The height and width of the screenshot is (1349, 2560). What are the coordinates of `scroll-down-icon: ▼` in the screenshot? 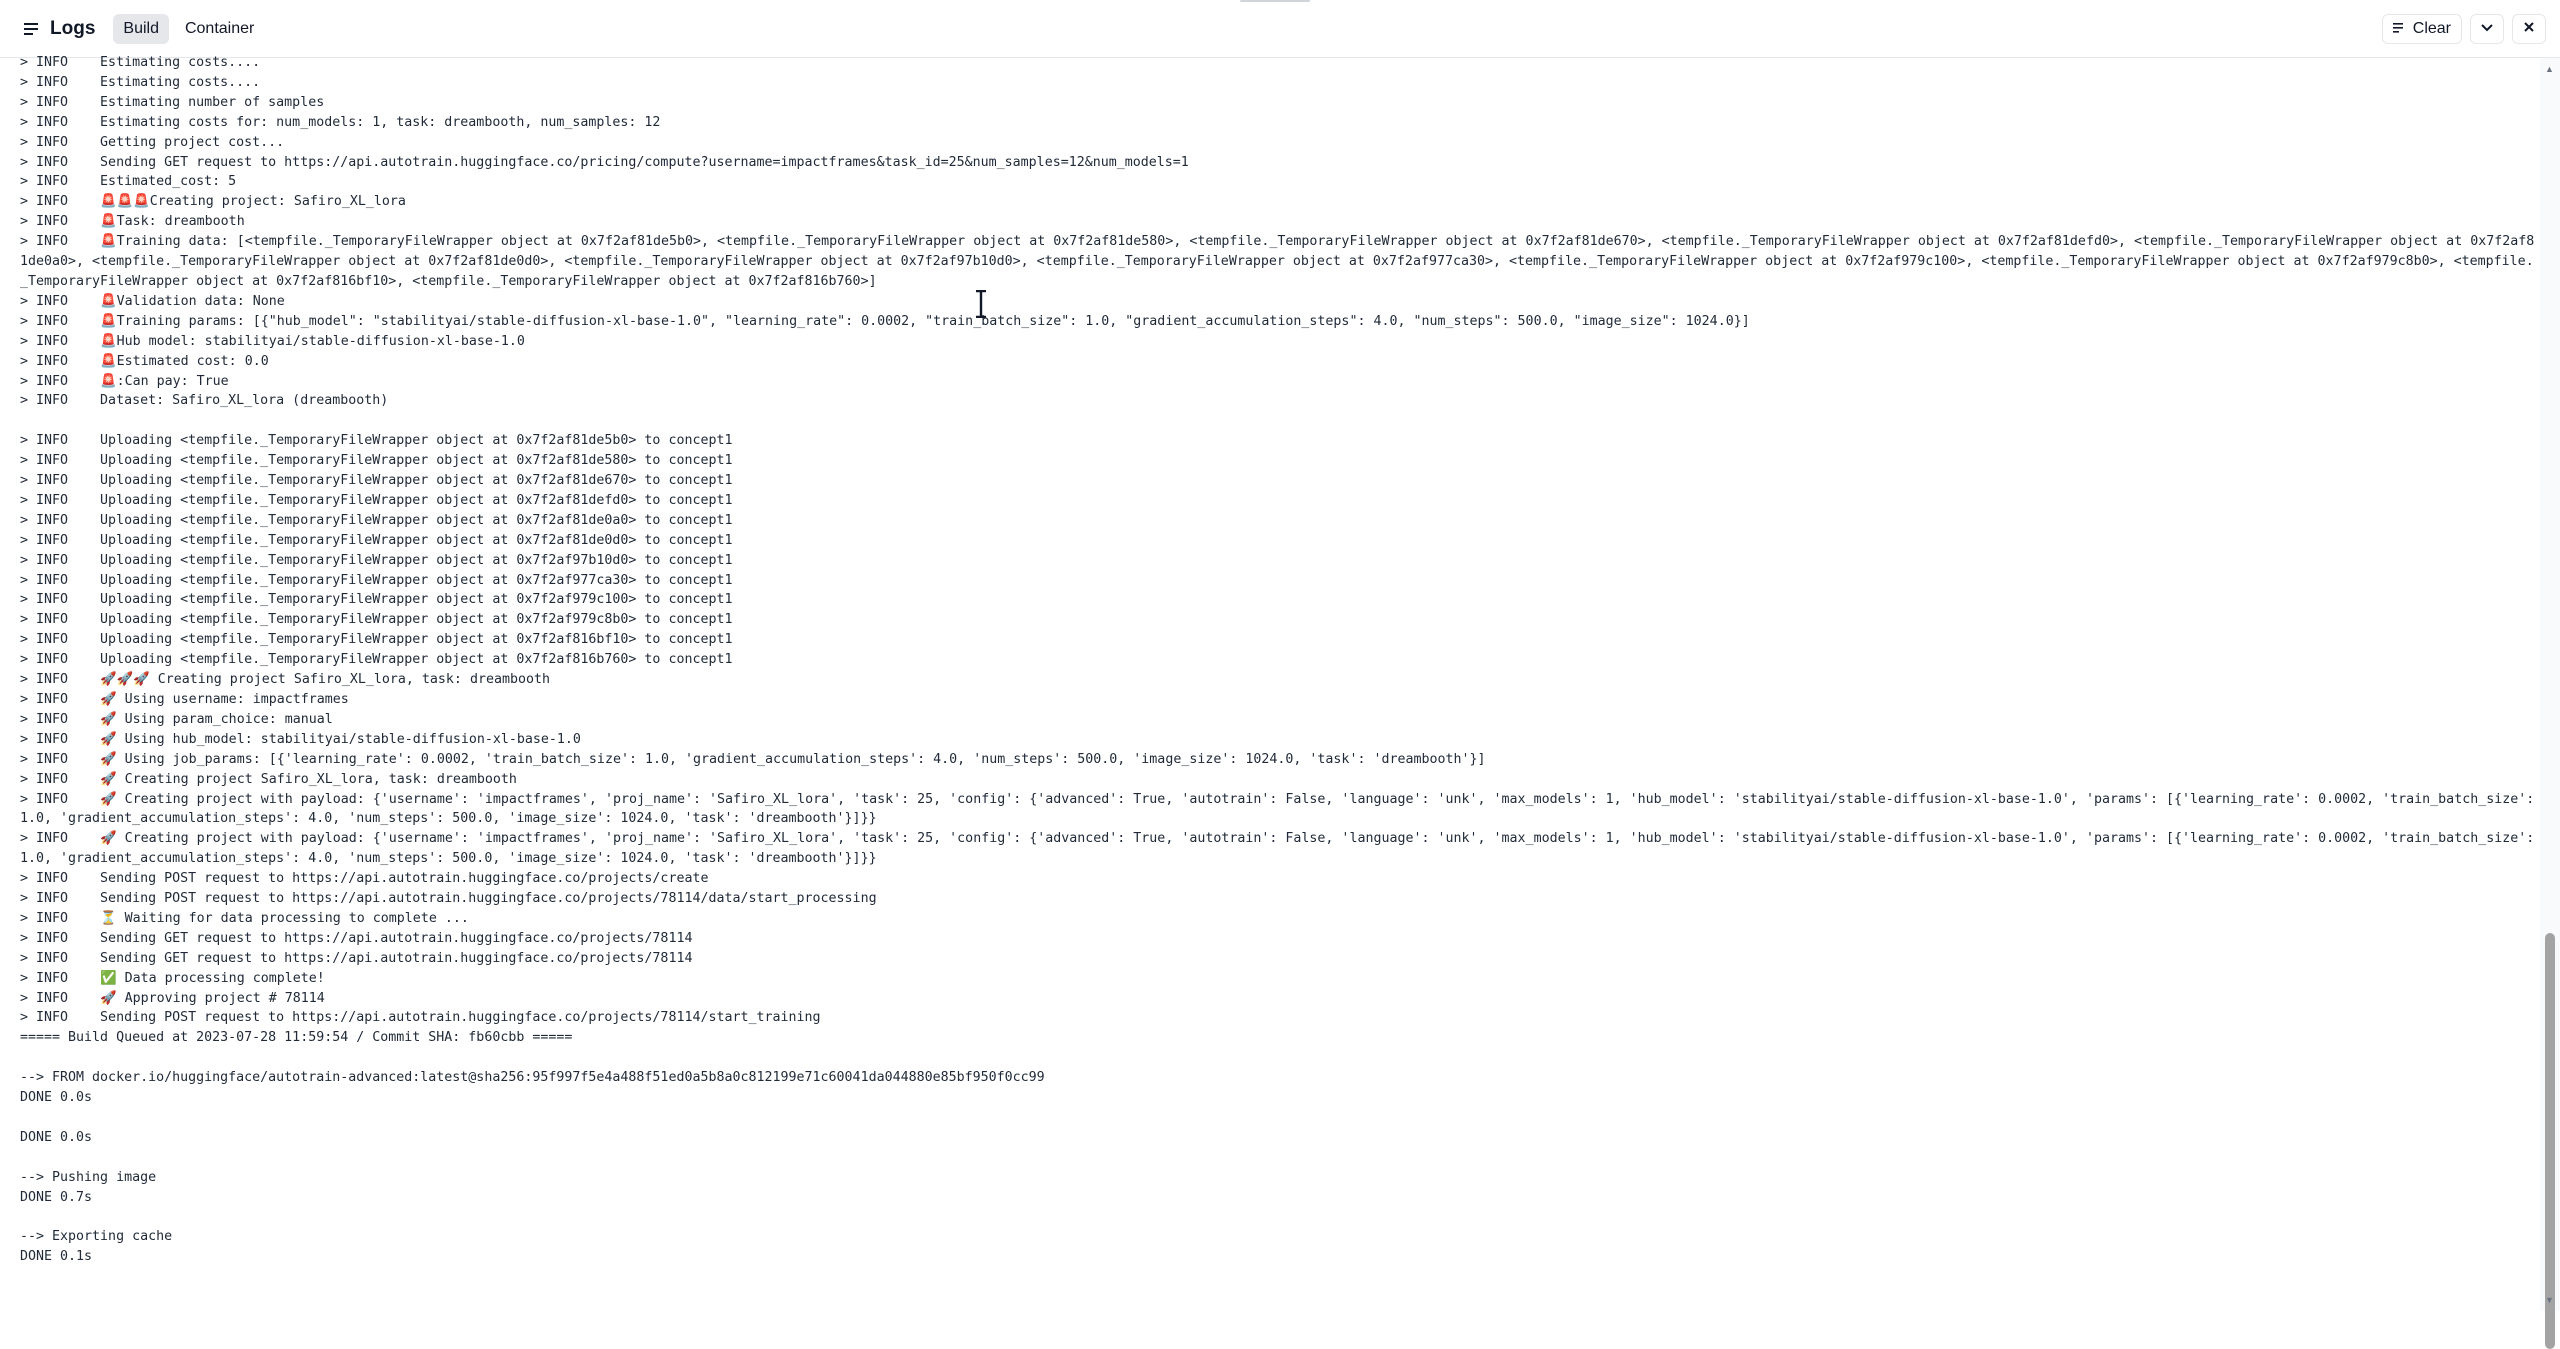 It's located at (2549, 1300).